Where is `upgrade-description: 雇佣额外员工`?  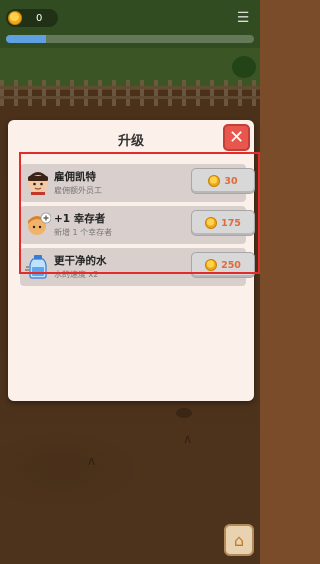
upgrade-description: 雇佣额外员工 is located at coordinates (78, 190).